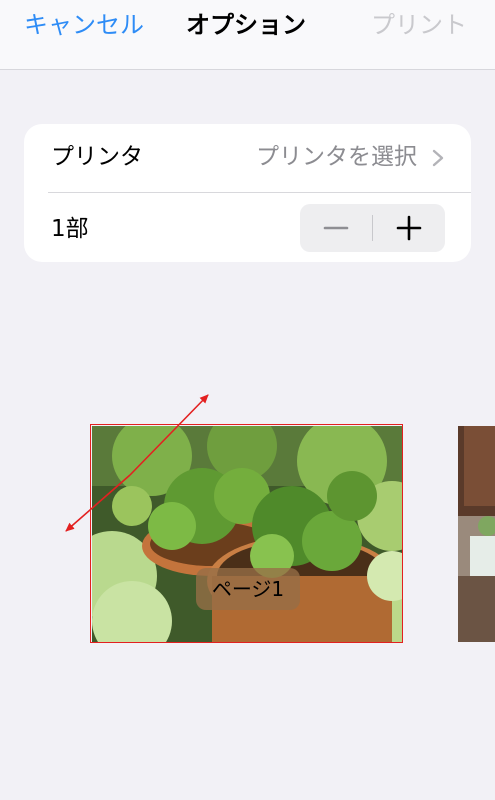 This screenshot has width=495, height=800. I want to click on chevron-right-icon, so click(438, 158).